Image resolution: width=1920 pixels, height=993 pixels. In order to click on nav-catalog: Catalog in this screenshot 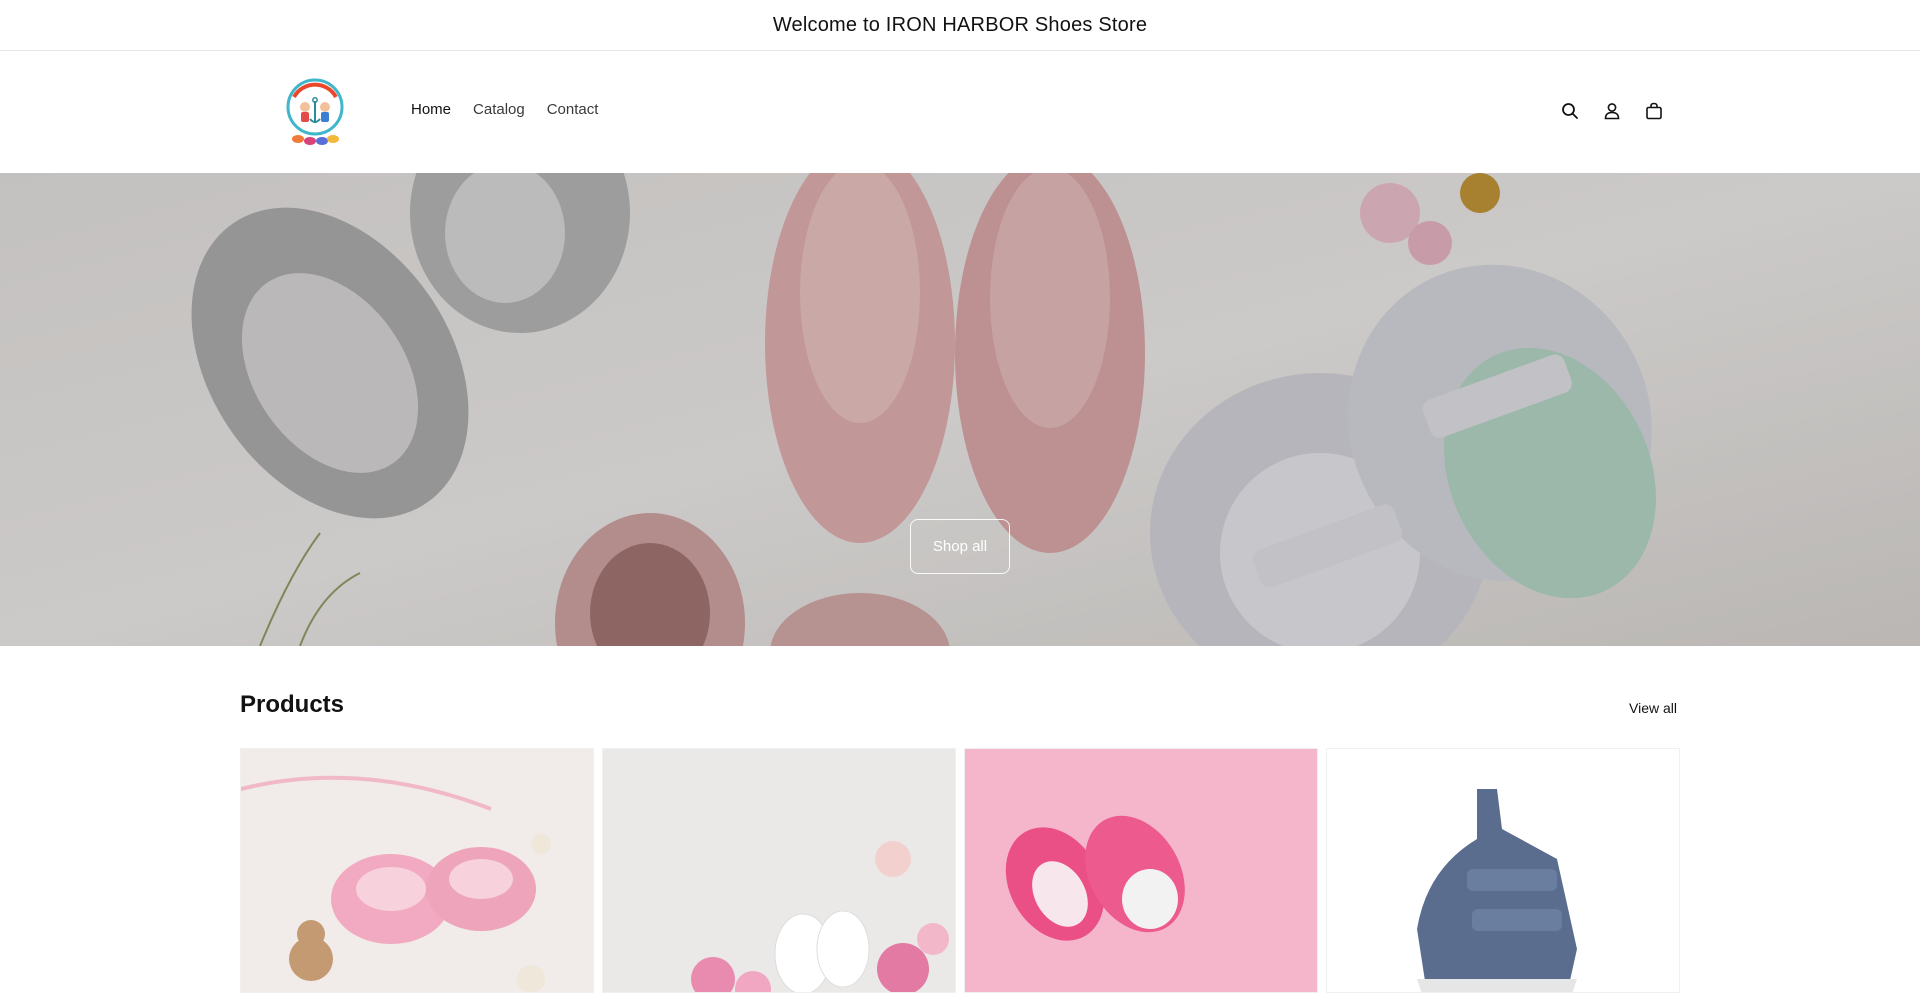, I will do `click(499, 109)`.